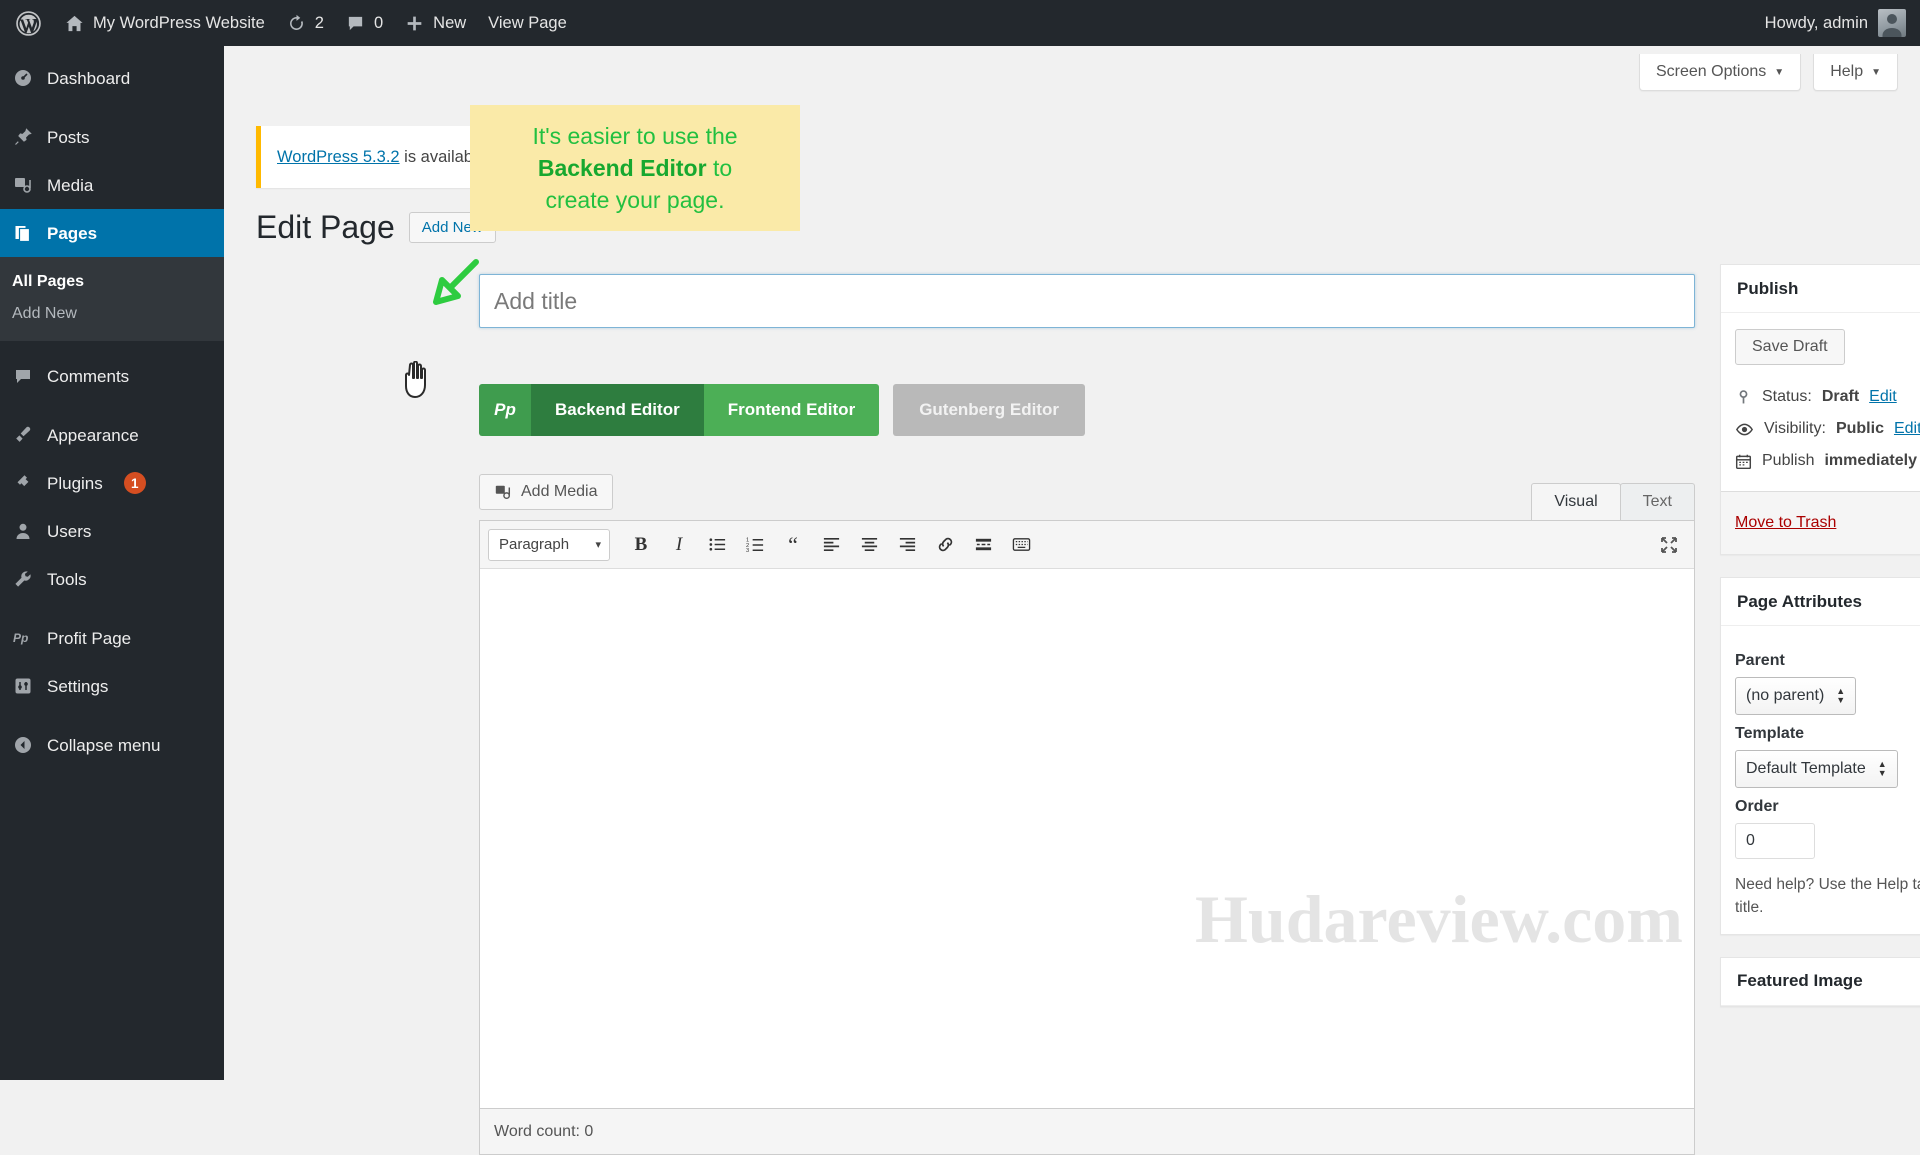 The height and width of the screenshot is (1155, 1920). I want to click on sidebar-item-label: Profit Page, so click(89, 638).